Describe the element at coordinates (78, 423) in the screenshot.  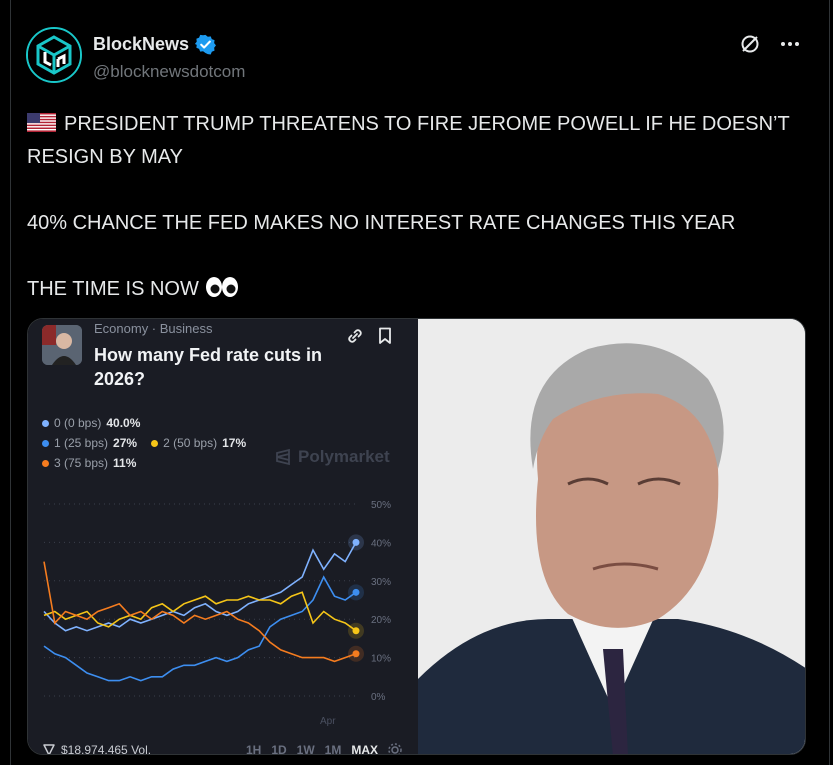
I see `legend-label: 0 (0 bps)` at that location.